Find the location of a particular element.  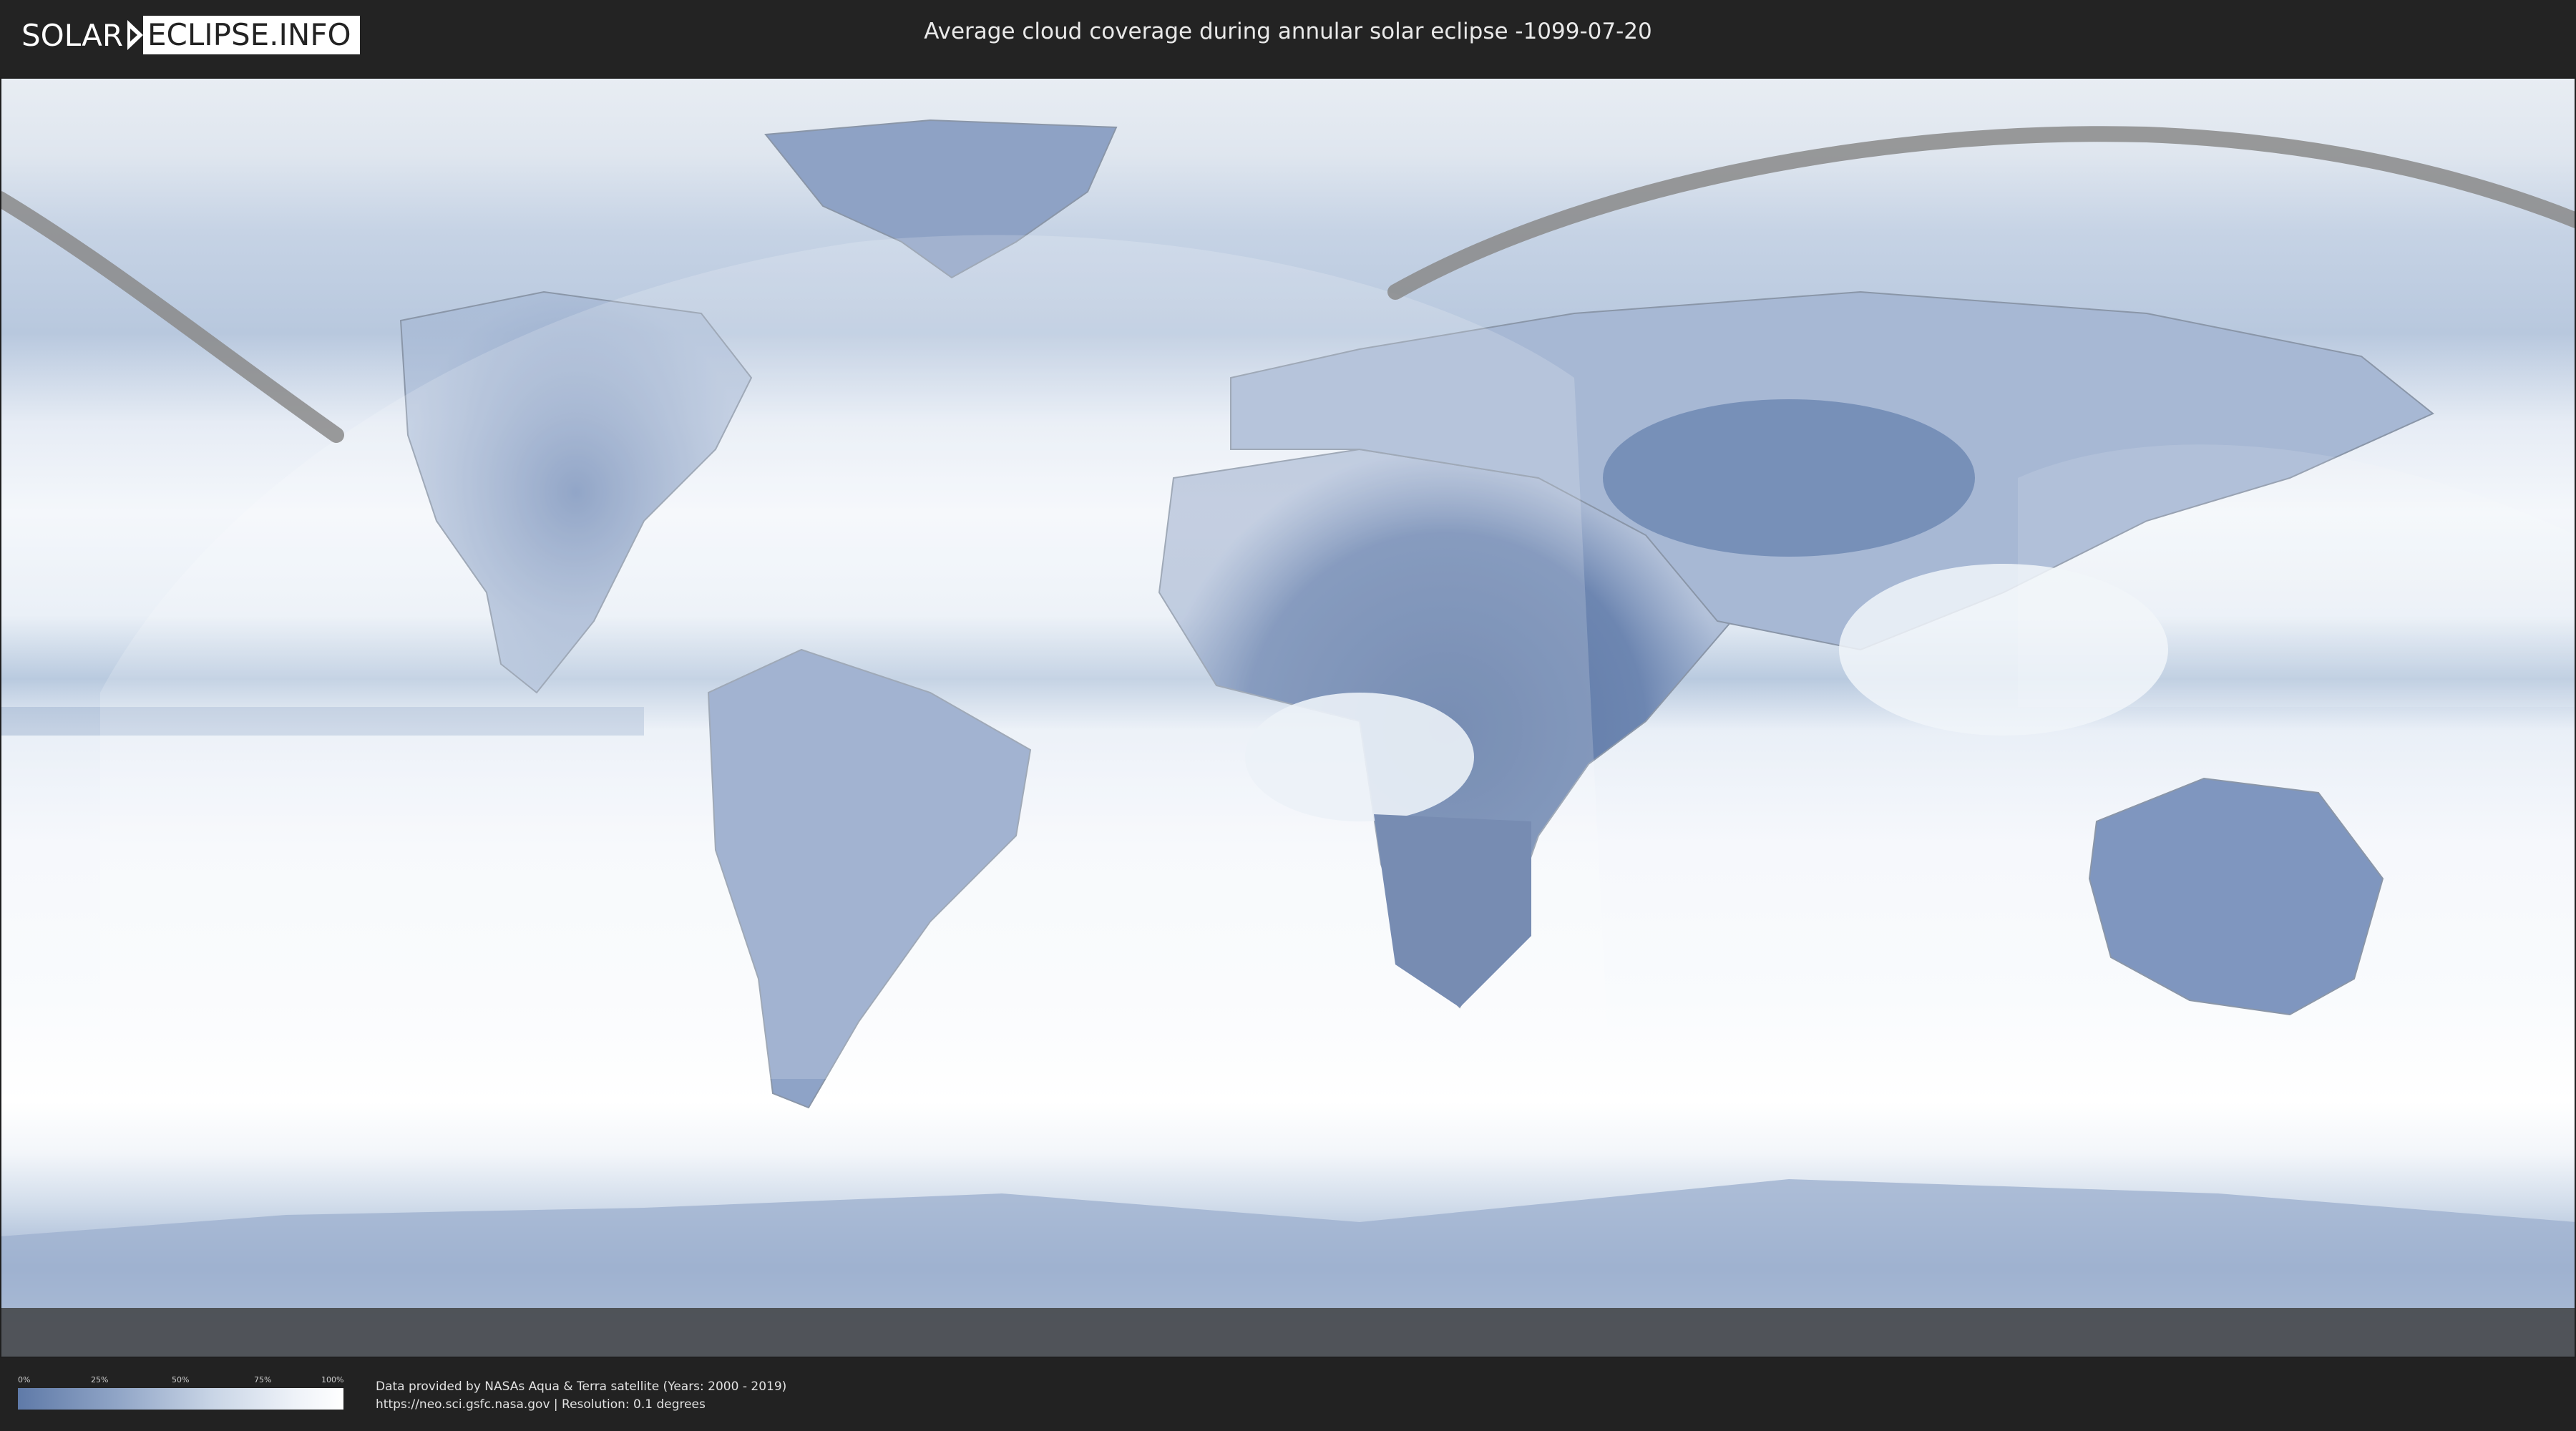

night-shadow-strip is located at coordinates (1288, 1333).